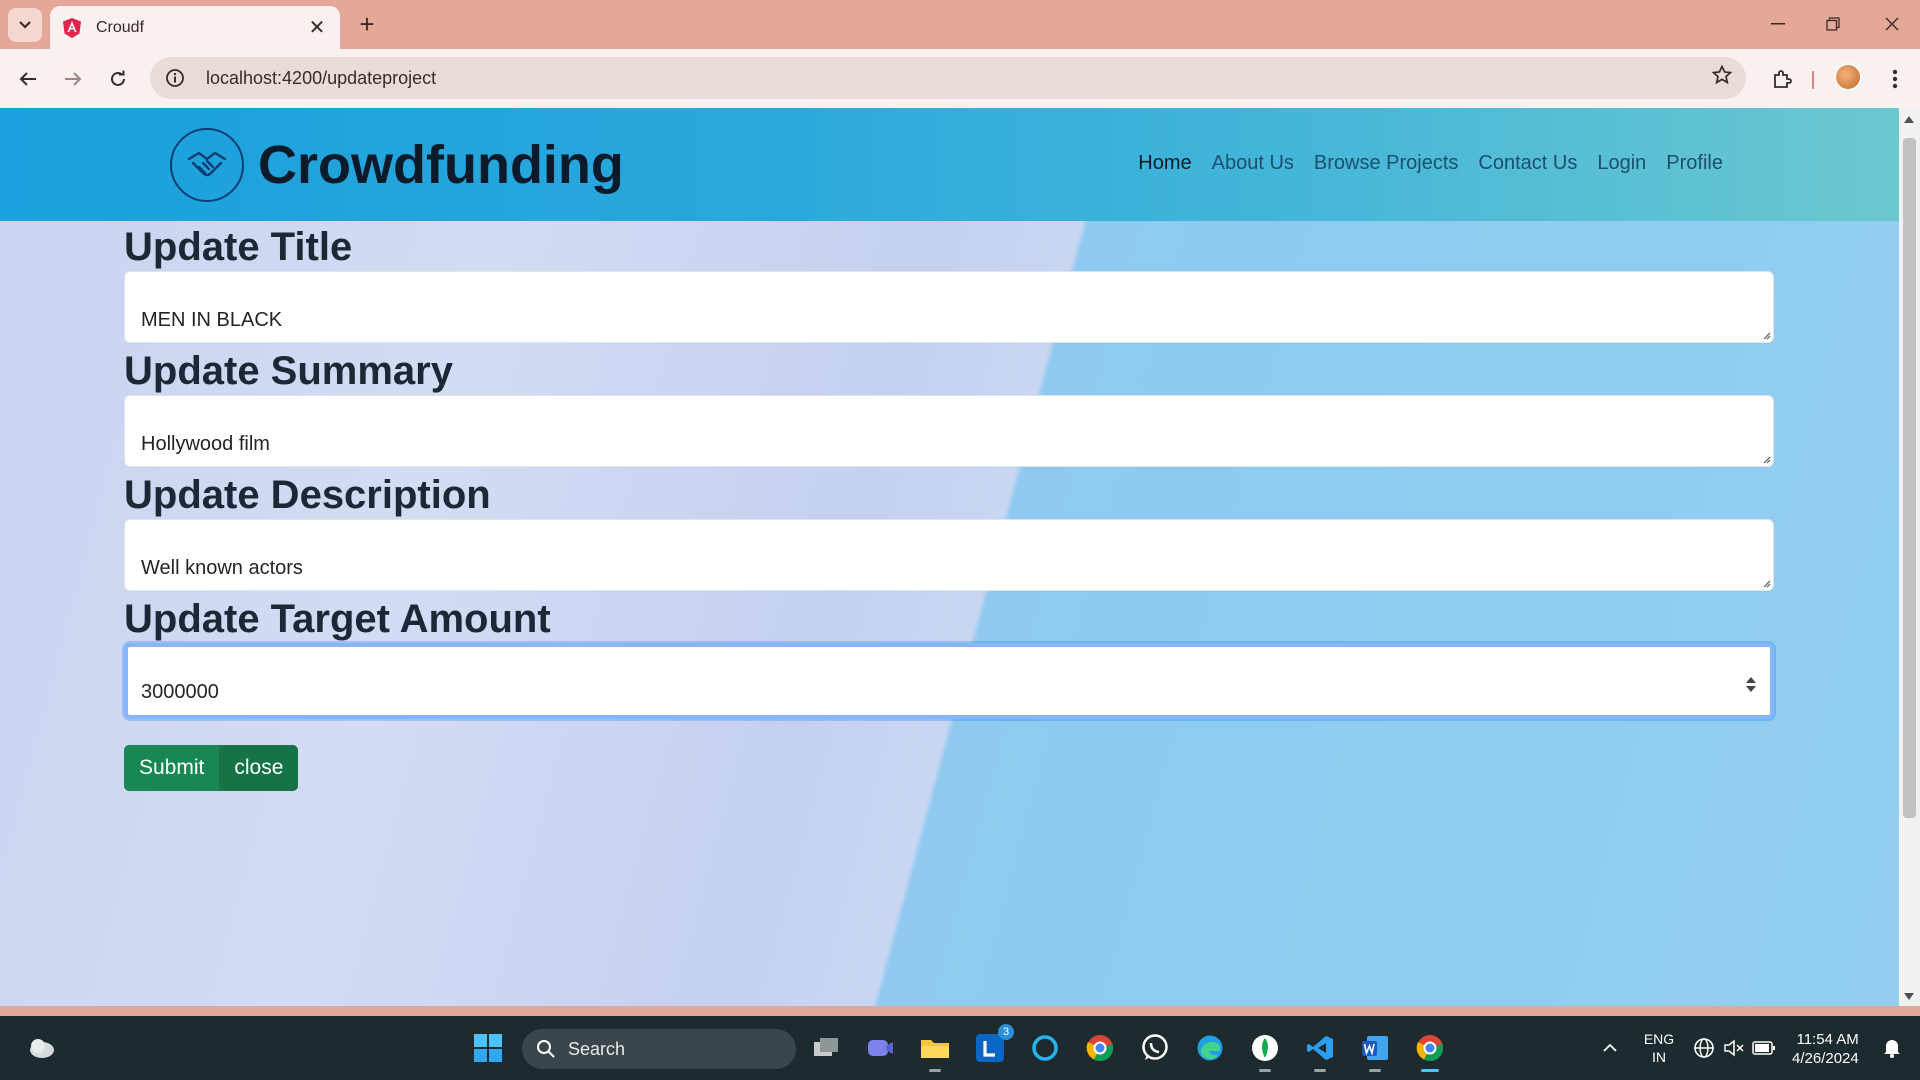  Describe the element at coordinates (488, 1048) in the screenshot. I see `start-icon` at that location.